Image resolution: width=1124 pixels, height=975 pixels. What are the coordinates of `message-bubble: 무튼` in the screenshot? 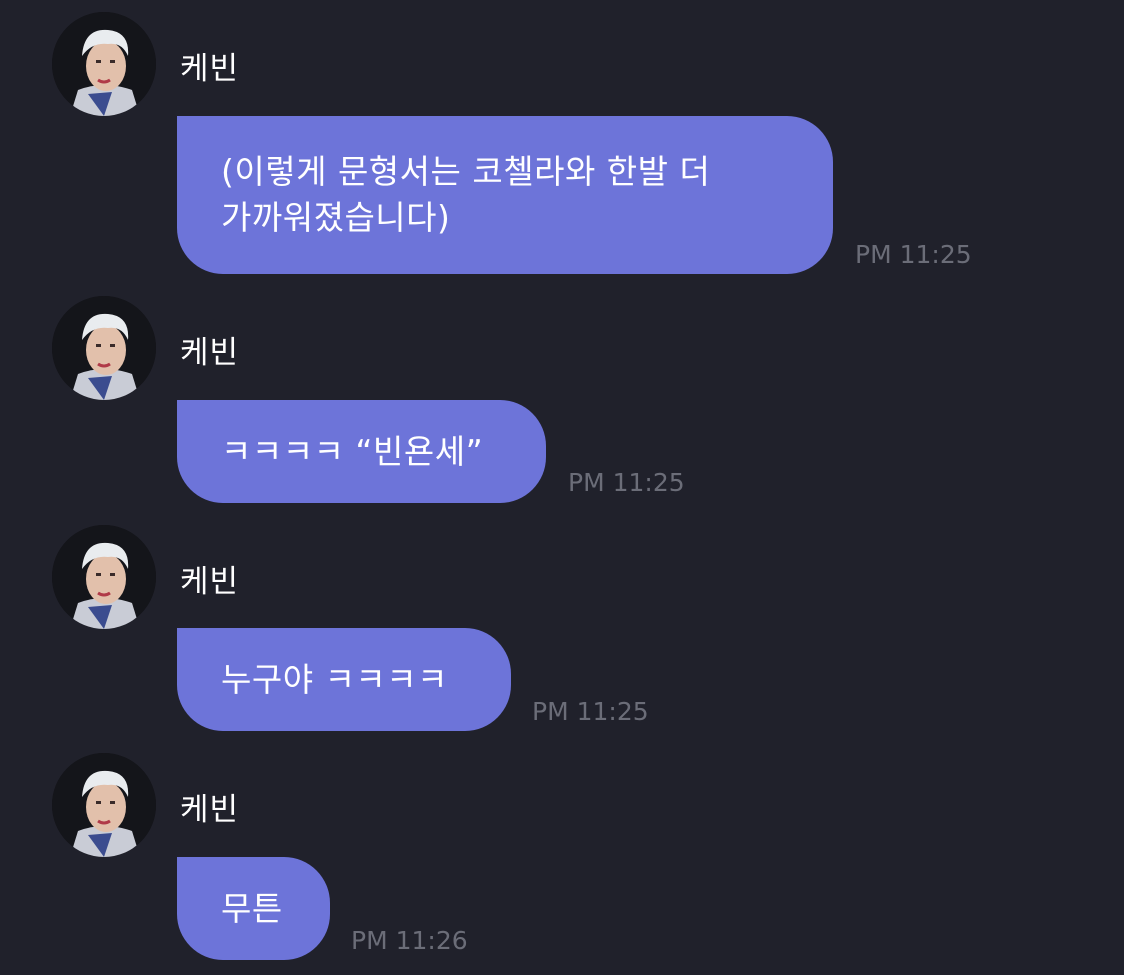 It's located at (253, 908).